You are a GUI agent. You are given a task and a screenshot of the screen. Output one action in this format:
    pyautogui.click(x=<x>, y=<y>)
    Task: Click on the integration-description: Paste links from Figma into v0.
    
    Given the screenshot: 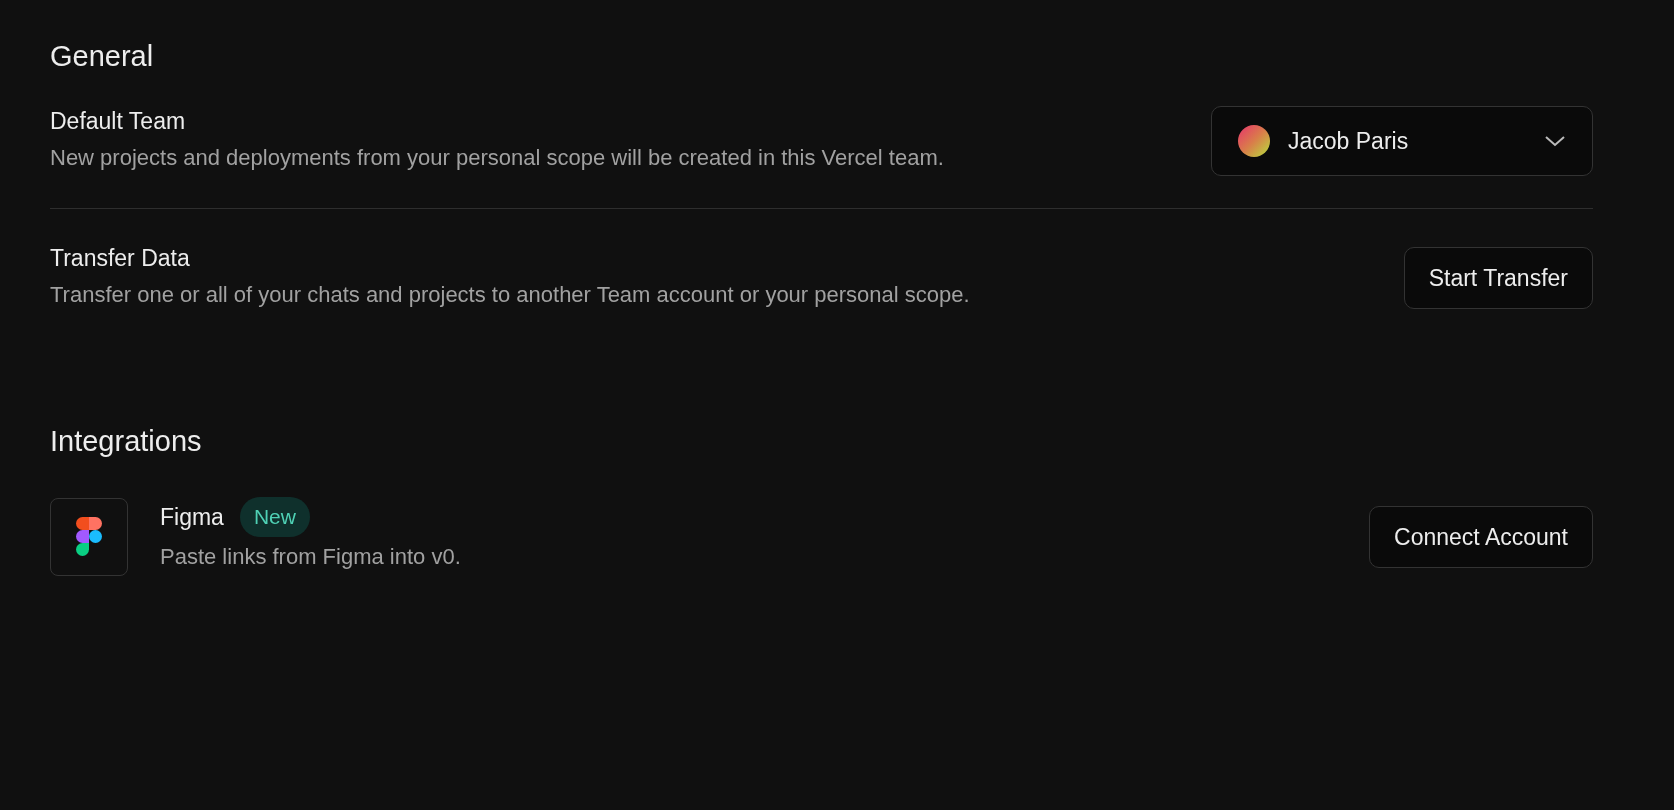 What is the action you would take?
    pyautogui.click(x=311, y=557)
    